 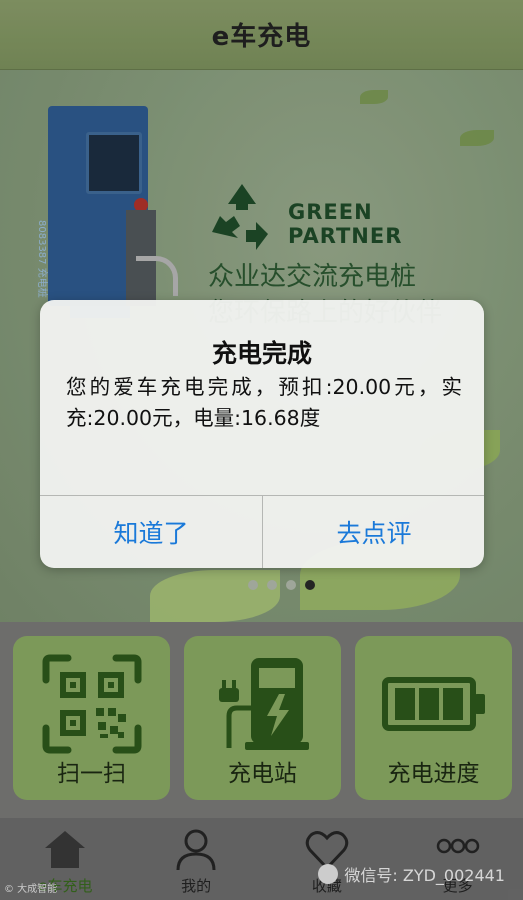 What do you see at coordinates (151, 532) in the screenshot?
I see `acknowledge-button: 知道了` at bounding box center [151, 532].